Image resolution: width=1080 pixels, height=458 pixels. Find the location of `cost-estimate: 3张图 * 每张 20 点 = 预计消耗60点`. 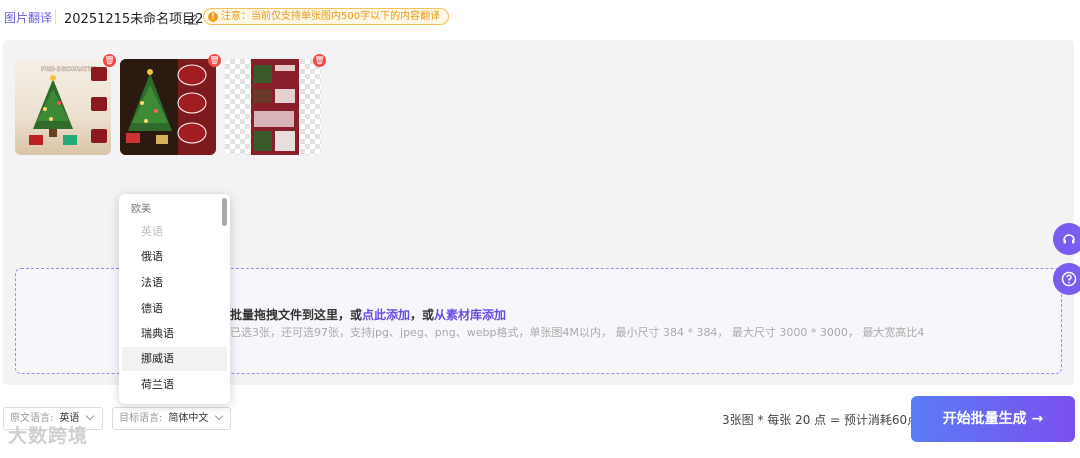

cost-estimate: 3张图 * 每张 20 点 = 预计消耗60点 is located at coordinates (821, 420).